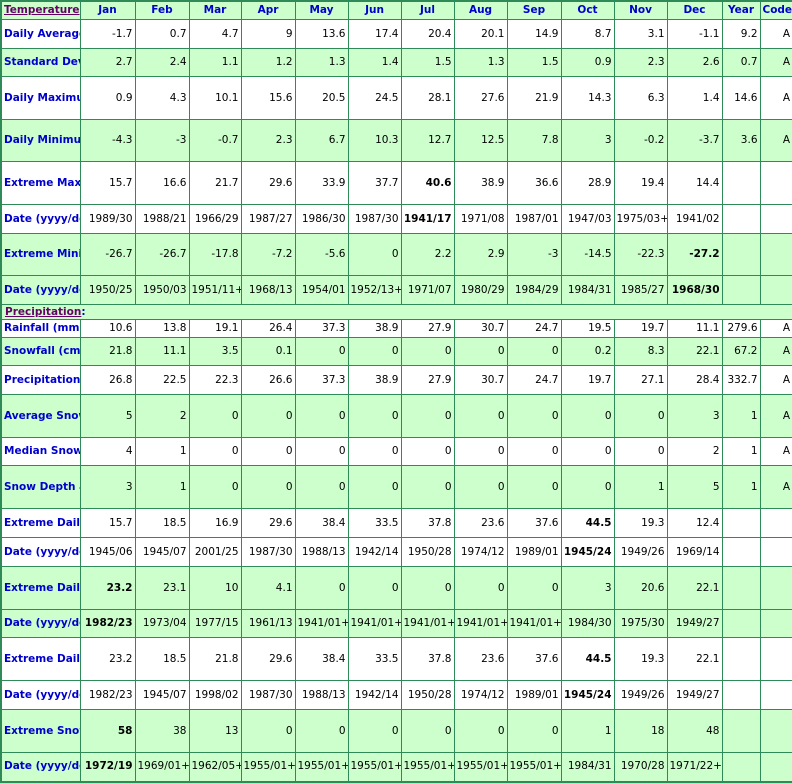 The height and width of the screenshot is (783, 792). I want to click on value-cell: 33.9, so click(321, 183).